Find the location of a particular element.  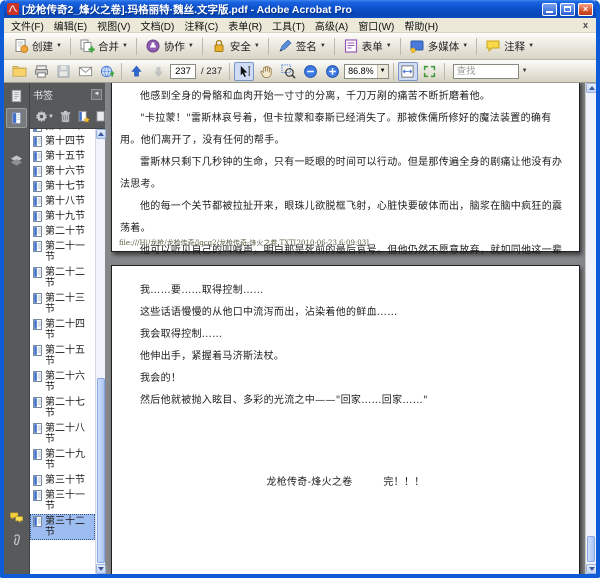

bookmark-item: 第二十一节 is located at coordinates (62, 252).